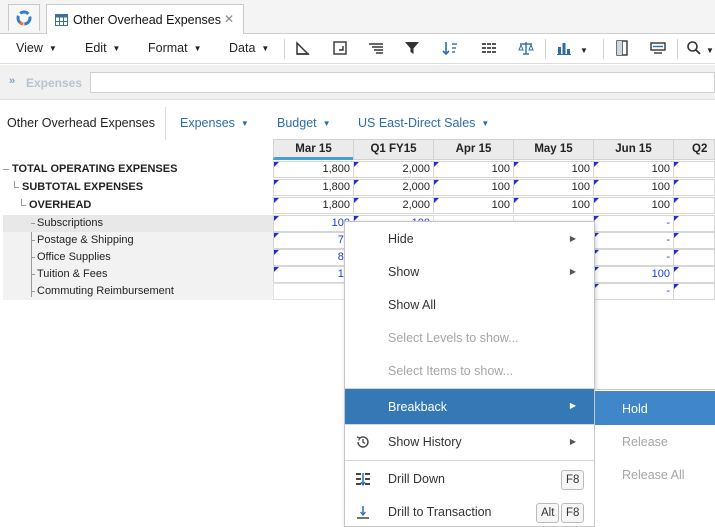 This screenshot has width=715, height=527. What do you see at coordinates (469, 511) in the screenshot?
I see `menu-item-drill-to-transaction: Drill to Transaction Alt F8` at bounding box center [469, 511].